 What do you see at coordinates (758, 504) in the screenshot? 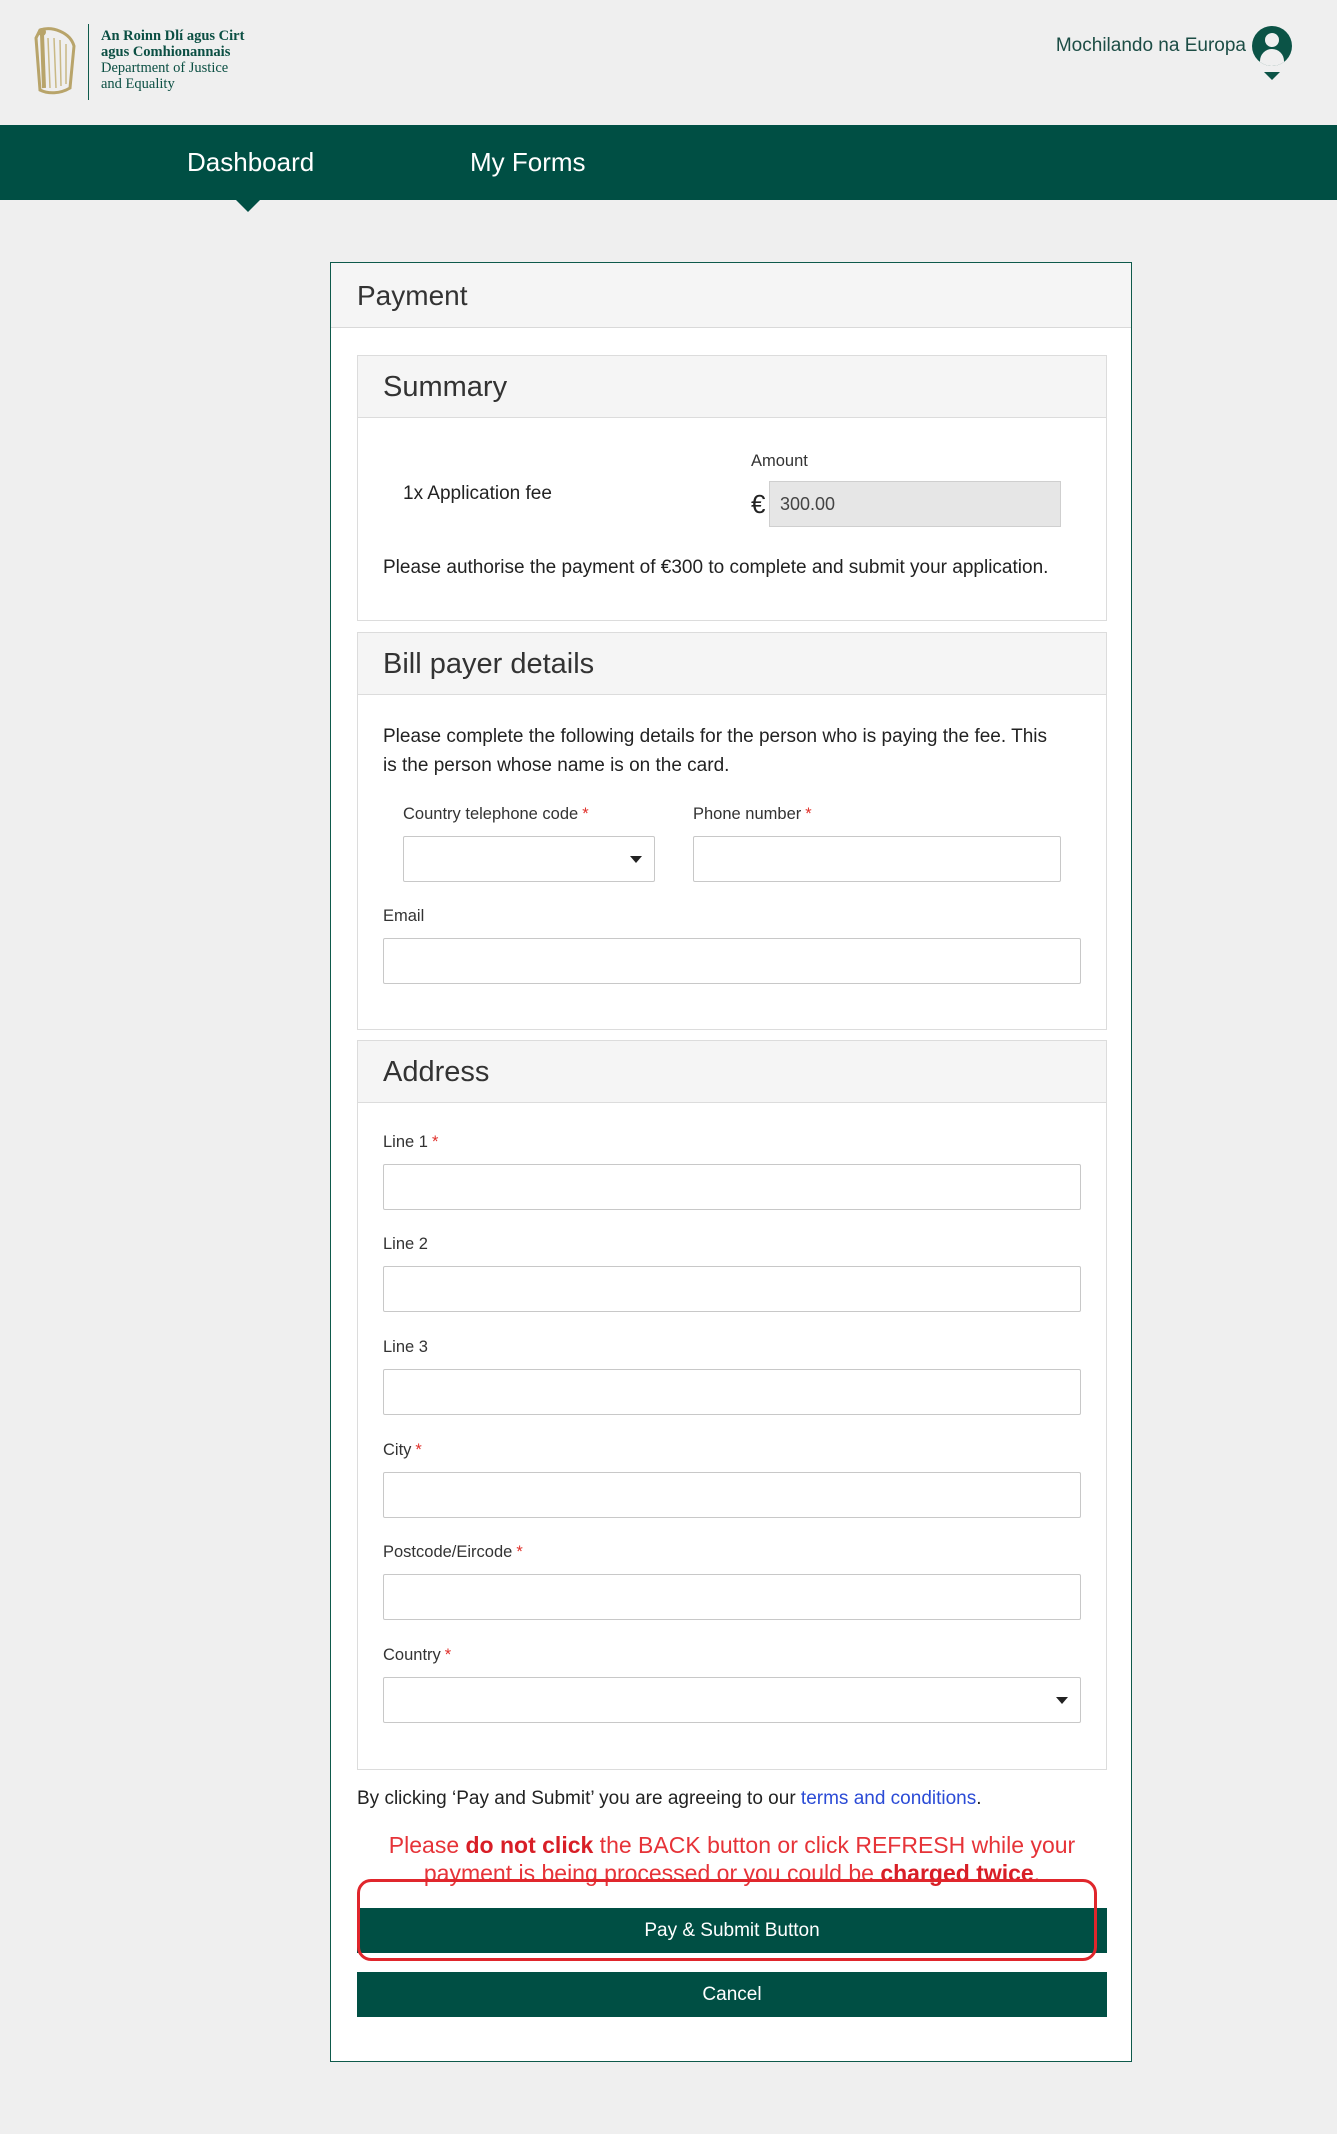
I see `currency-symbol: €` at bounding box center [758, 504].